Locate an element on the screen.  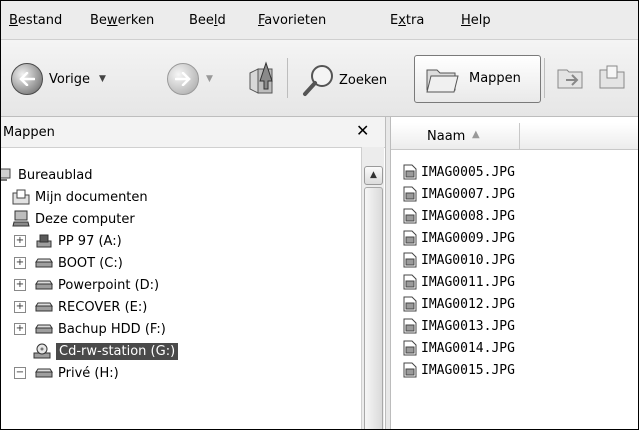
tree-item-label: Bachup HDD (F:) is located at coordinates (112, 329).